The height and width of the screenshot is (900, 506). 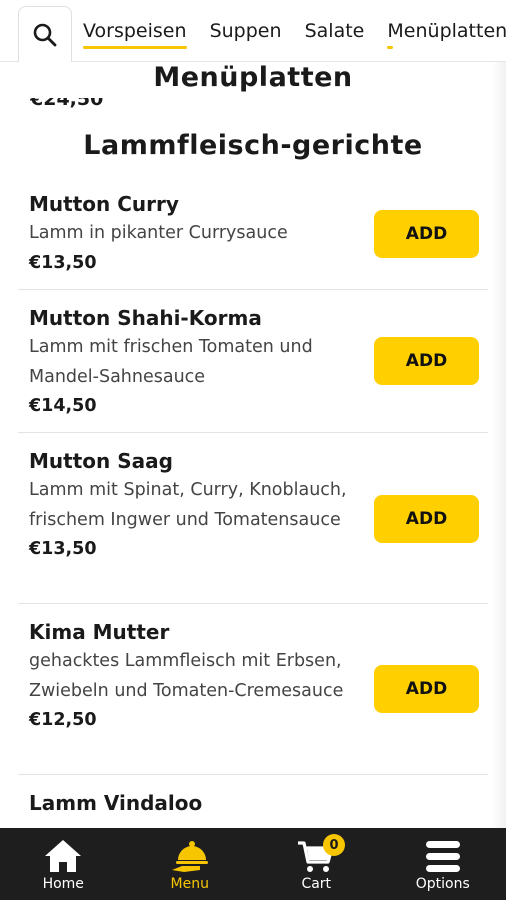 What do you see at coordinates (63, 856) in the screenshot?
I see `home-icon` at bounding box center [63, 856].